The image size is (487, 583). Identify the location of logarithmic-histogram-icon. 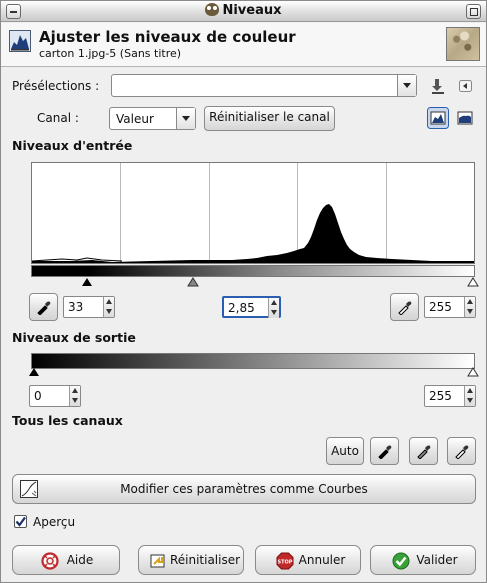
(465, 118).